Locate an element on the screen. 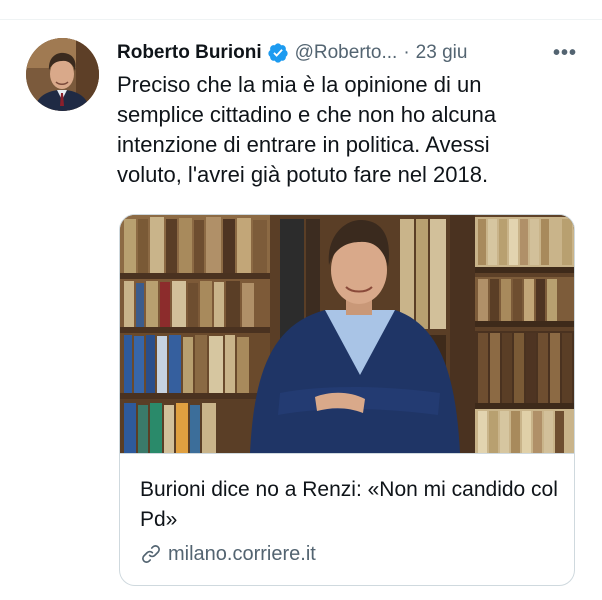 This screenshot has width=602, height=600. card-domain: milano.corriere.it is located at coordinates (242, 553).